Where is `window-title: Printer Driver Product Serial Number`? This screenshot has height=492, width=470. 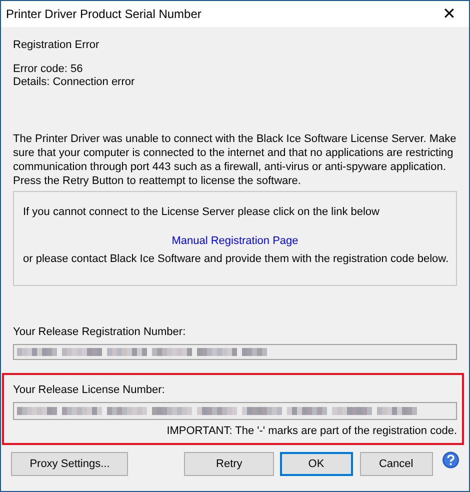 window-title: Printer Driver Product Serial Number is located at coordinates (104, 14).